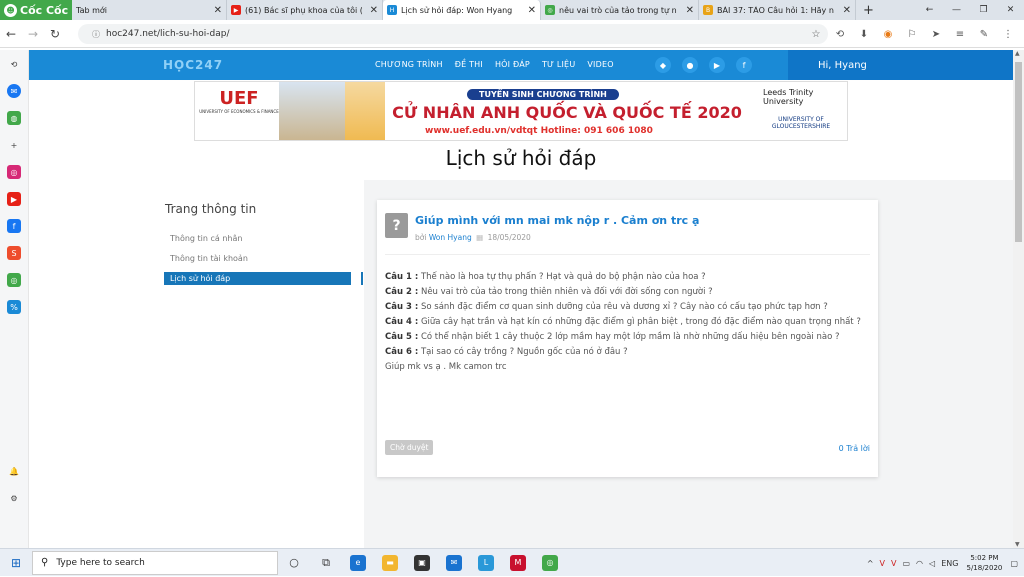  What do you see at coordinates (600, 64) in the screenshot?
I see `menu-video: VIDEO` at bounding box center [600, 64].